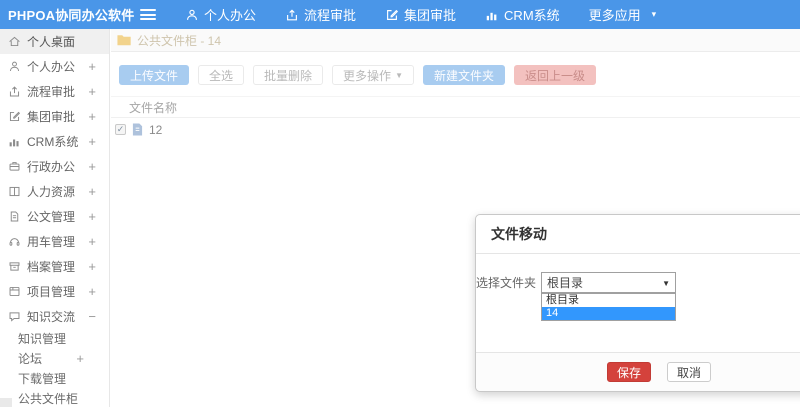 Image resolution: width=800 pixels, height=409 pixels. I want to click on toolbar: 上传文件 全选 批量删除 更多操作 ▼ 新建文件夹 返回上一级, so click(455, 68).